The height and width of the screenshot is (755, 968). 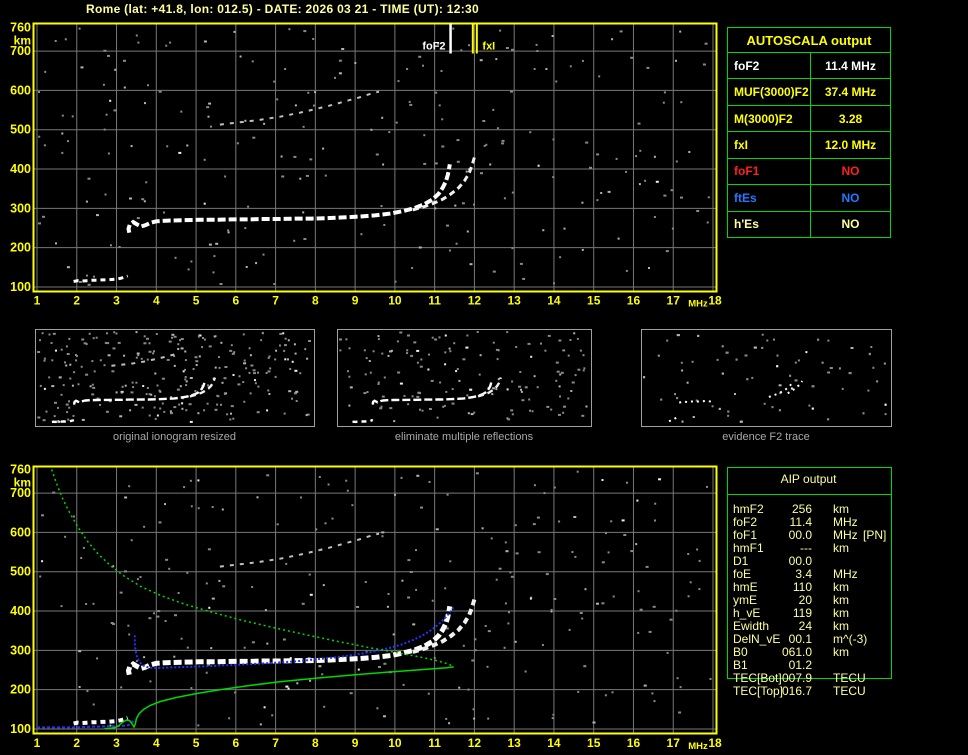 I want to click on thumbnail-eliminate-reflections, so click(x=464, y=378).